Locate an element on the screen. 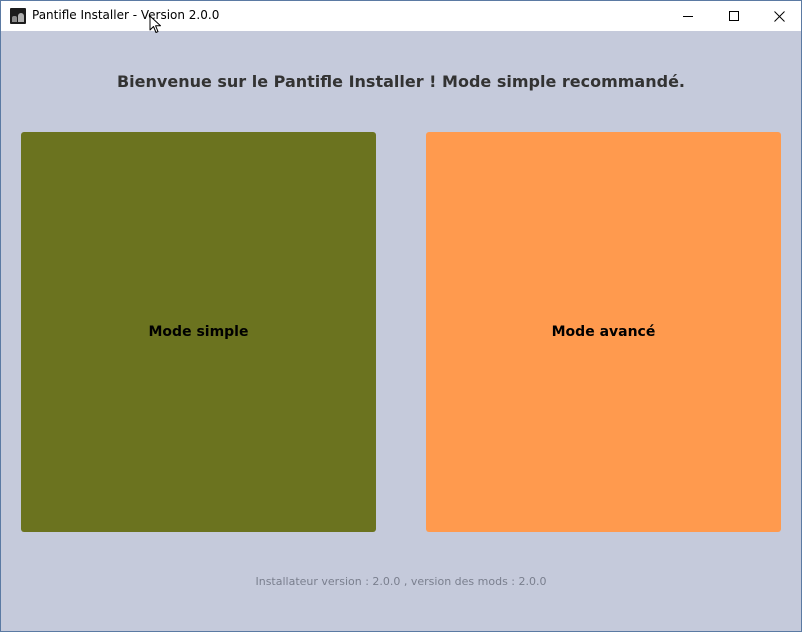  minimize-button is located at coordinates (688, 16).